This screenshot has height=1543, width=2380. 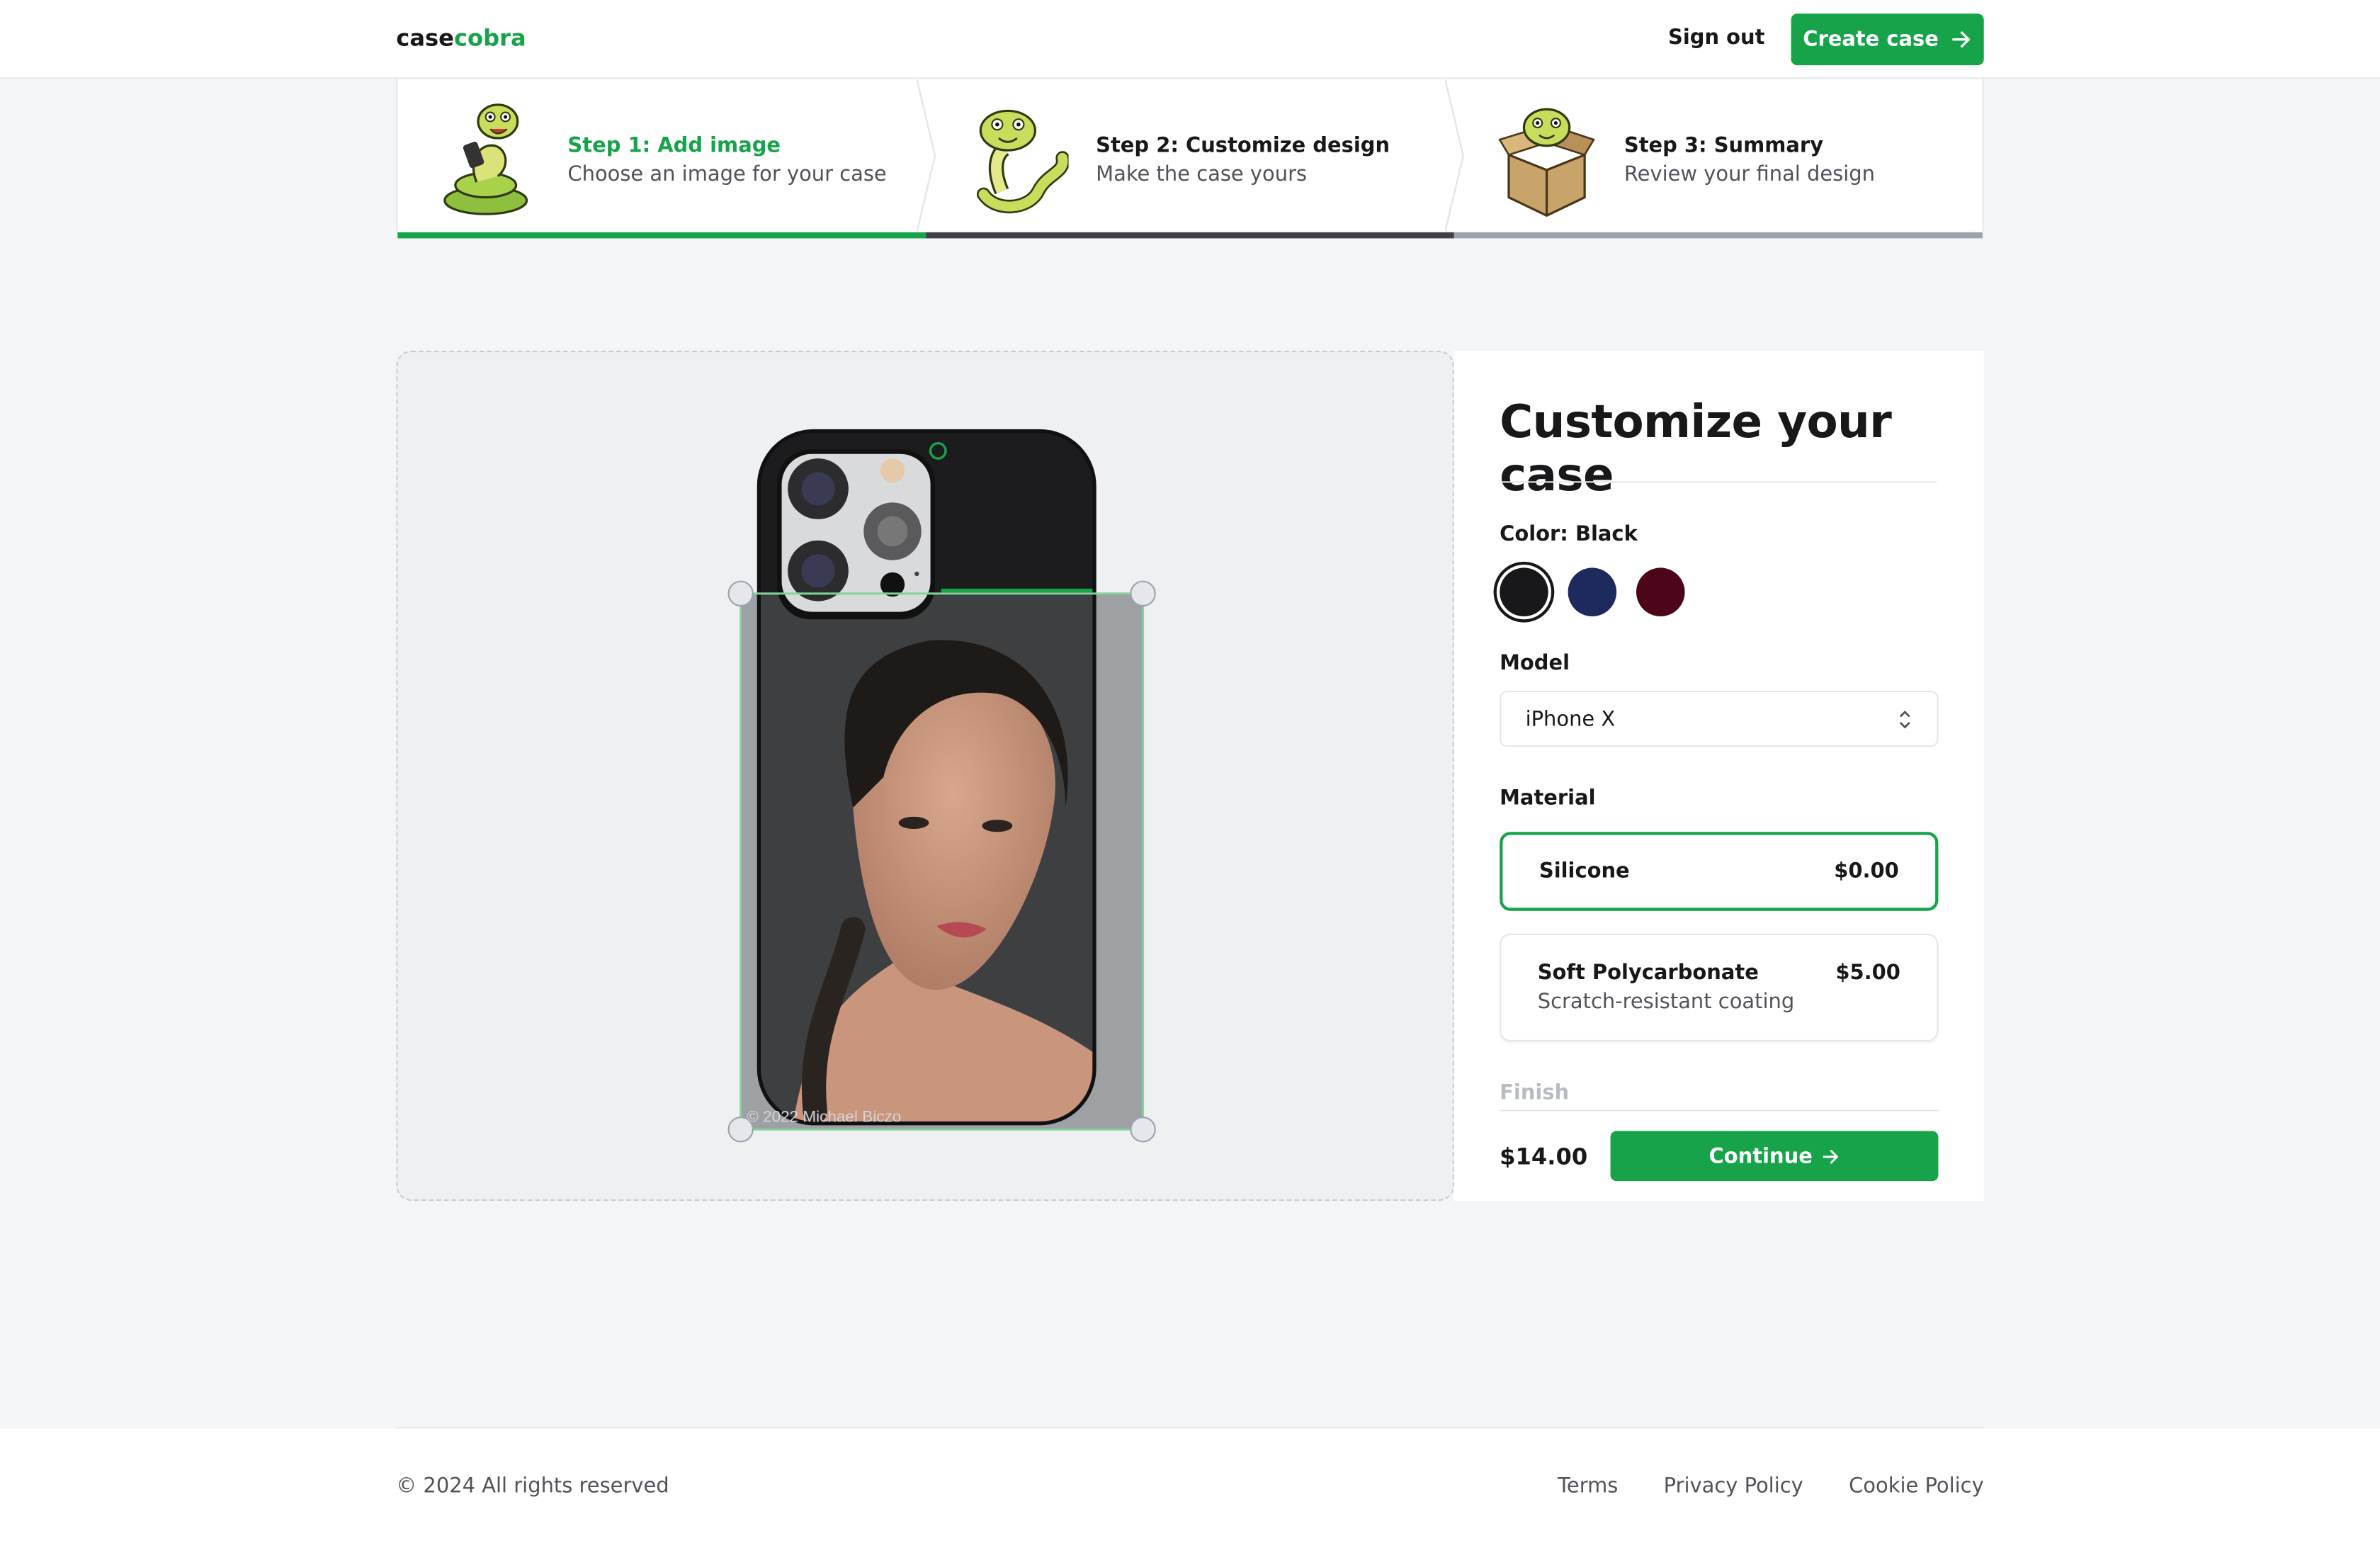 I want to click on footer-link-privacy: Privacy Policy, so click(x=1734, y=1486).